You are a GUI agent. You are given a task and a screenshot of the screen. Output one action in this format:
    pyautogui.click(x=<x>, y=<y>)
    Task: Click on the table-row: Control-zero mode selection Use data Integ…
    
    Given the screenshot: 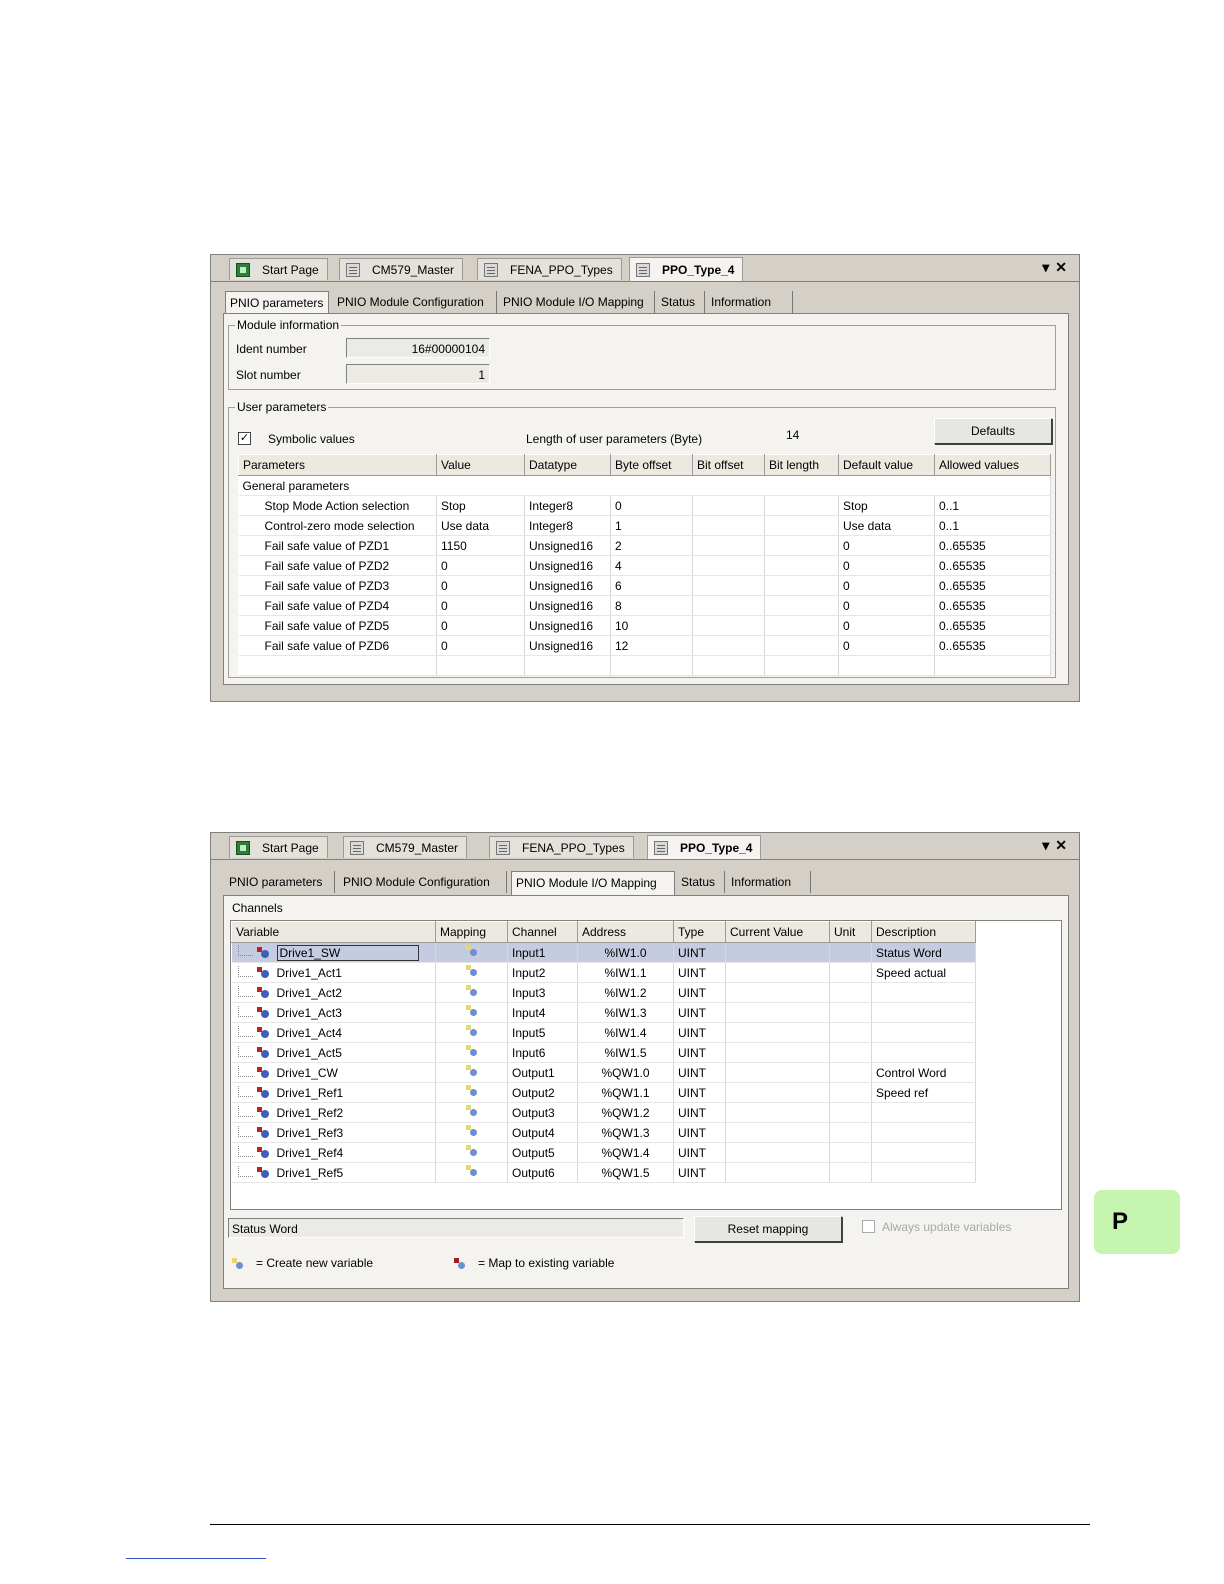 What is the action you would take?
    pyautogui.click(x=644, y=525)
    